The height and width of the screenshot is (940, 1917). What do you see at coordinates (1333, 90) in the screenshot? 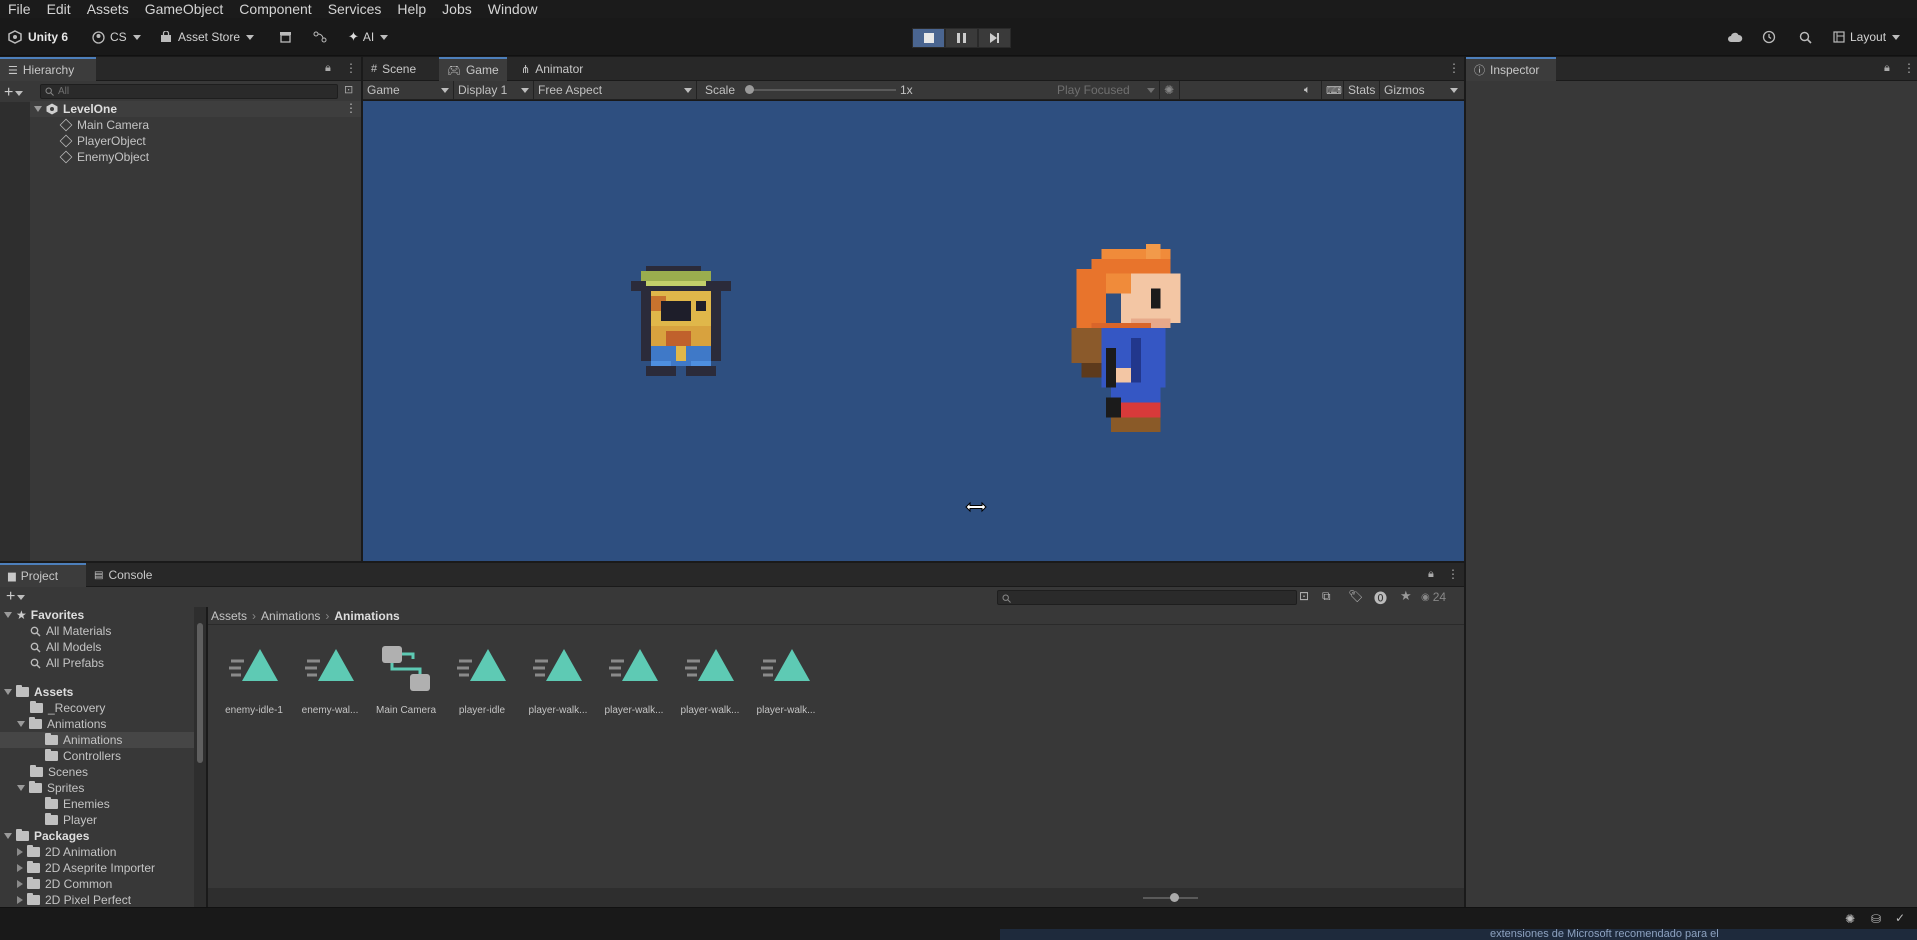
I see `stats-grid-button: ⌨` at bounding box center [1333, 90].